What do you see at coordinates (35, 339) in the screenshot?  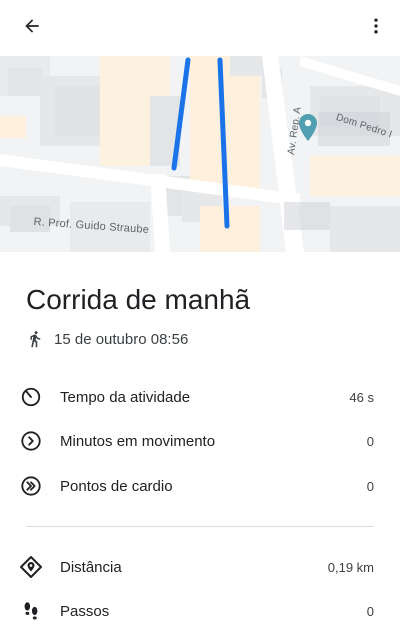 I see `running-icon` at bounding box center [35, 339].